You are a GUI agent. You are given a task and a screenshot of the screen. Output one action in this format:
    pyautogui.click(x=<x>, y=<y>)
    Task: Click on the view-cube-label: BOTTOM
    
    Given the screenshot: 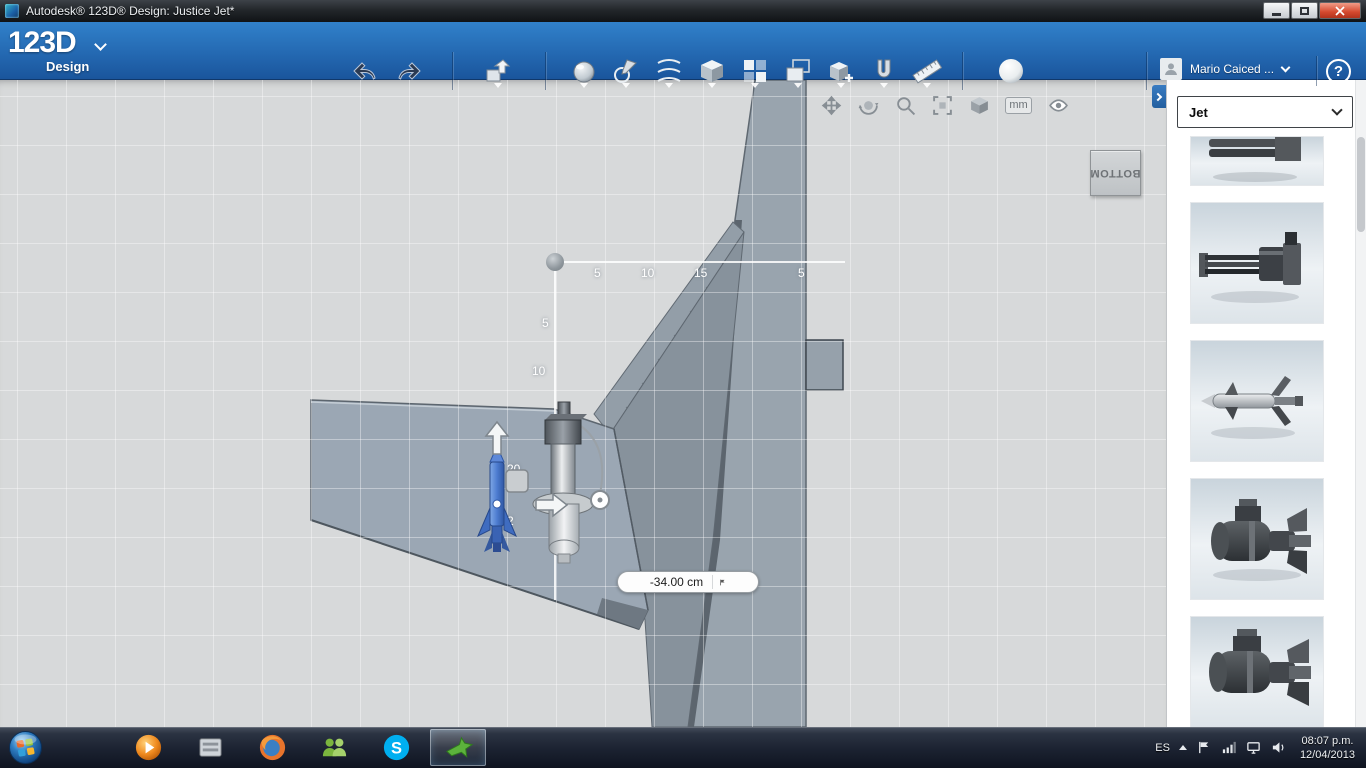 What is the action you would take?
    pyautogui.click(x=1115, y=173)
    